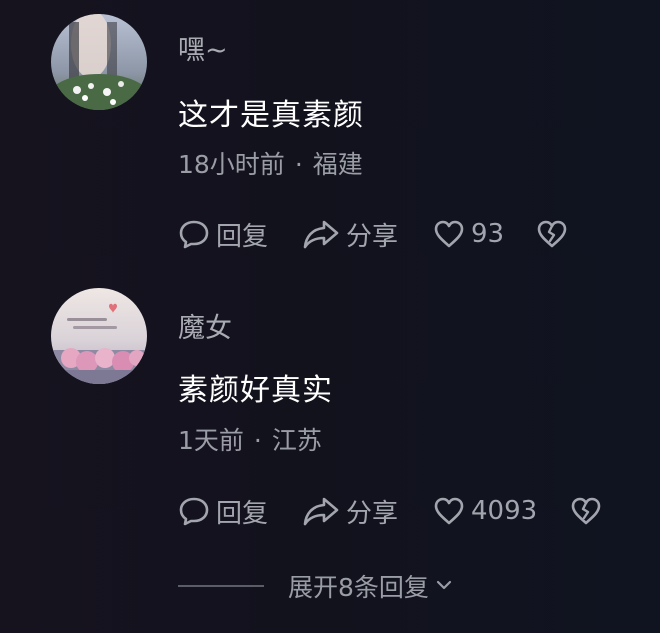  What do you see at coordinates (468, 234) in the screenshot?
I see `like-button: 93` at bounding box center [468, 234].